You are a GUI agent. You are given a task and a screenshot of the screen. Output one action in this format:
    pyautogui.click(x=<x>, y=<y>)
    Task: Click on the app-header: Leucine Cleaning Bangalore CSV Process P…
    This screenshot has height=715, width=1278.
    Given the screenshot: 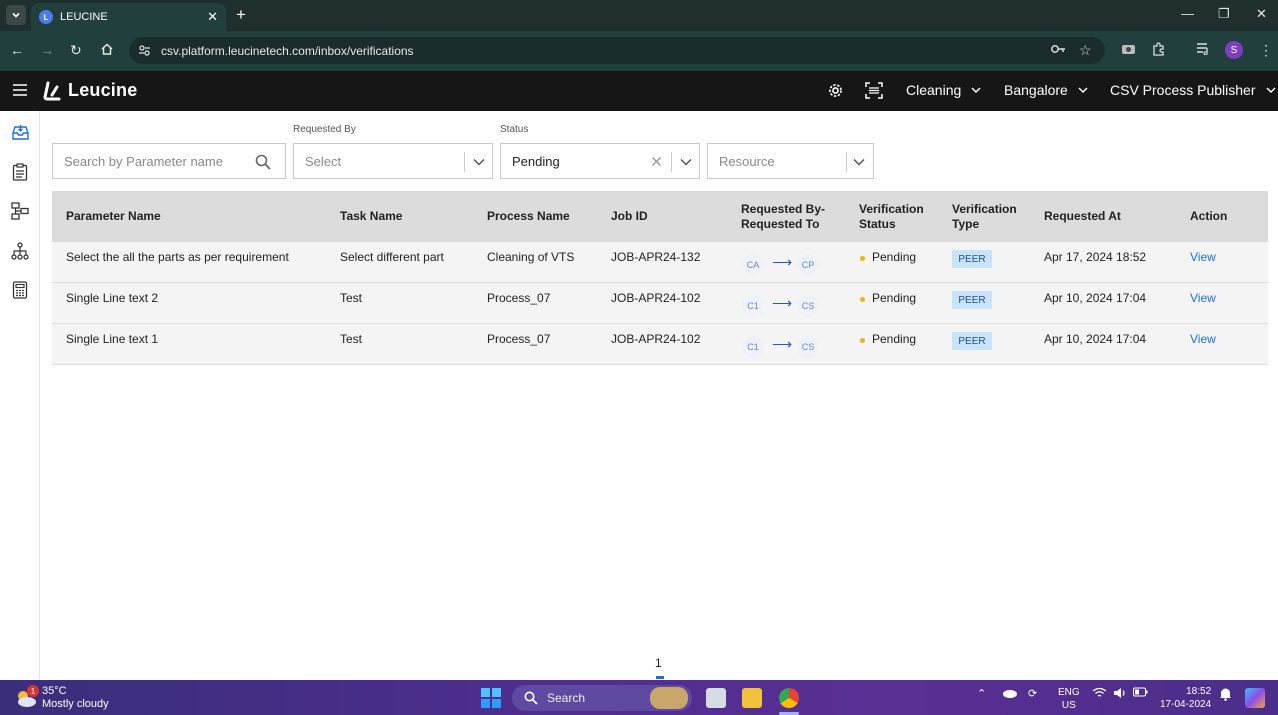 What is the action you would take?
    pyautogui.click(x=639, y=91)
    